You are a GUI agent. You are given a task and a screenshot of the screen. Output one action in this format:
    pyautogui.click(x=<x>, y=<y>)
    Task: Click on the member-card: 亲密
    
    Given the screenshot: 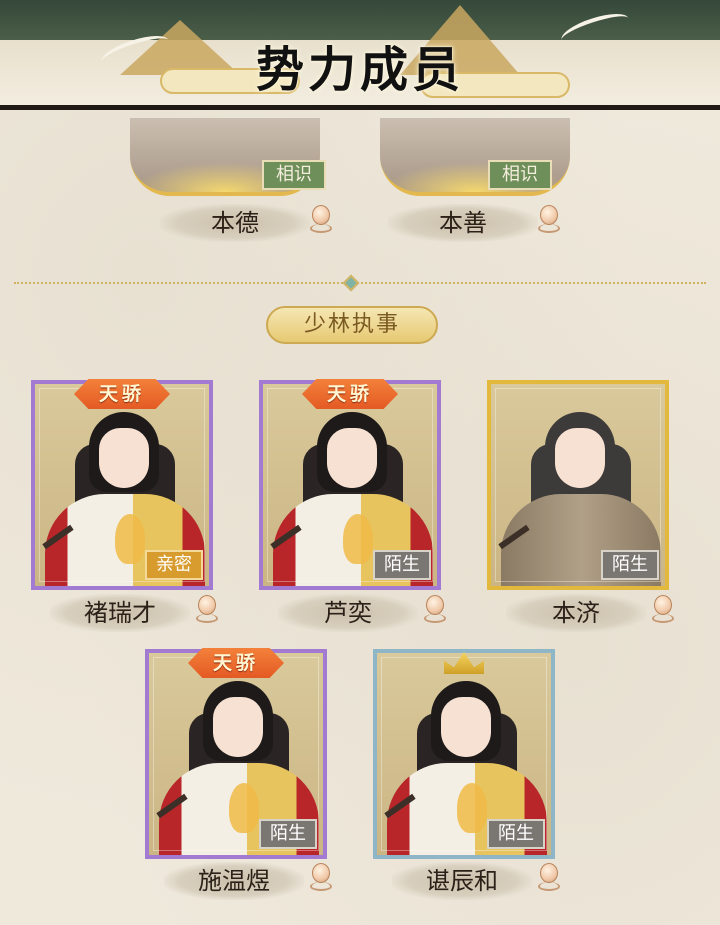 What is the action you would take?
    pyautogui.click(x=122, y=485)
    